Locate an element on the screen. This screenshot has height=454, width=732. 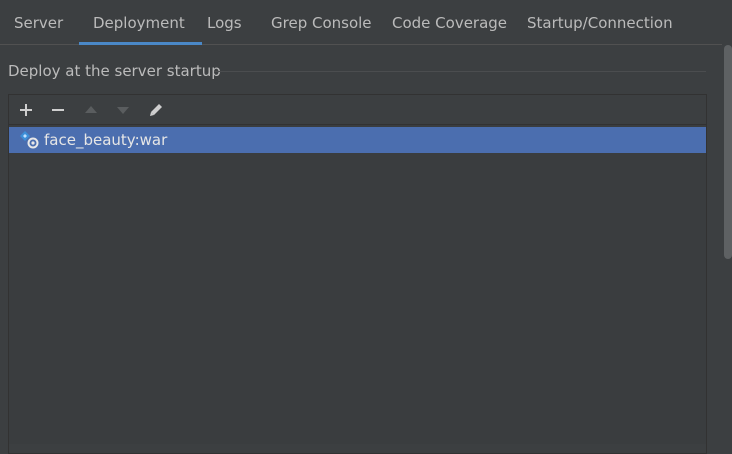
tab-startup-connection: Startup/Connection is located at coordinates (600, 22).